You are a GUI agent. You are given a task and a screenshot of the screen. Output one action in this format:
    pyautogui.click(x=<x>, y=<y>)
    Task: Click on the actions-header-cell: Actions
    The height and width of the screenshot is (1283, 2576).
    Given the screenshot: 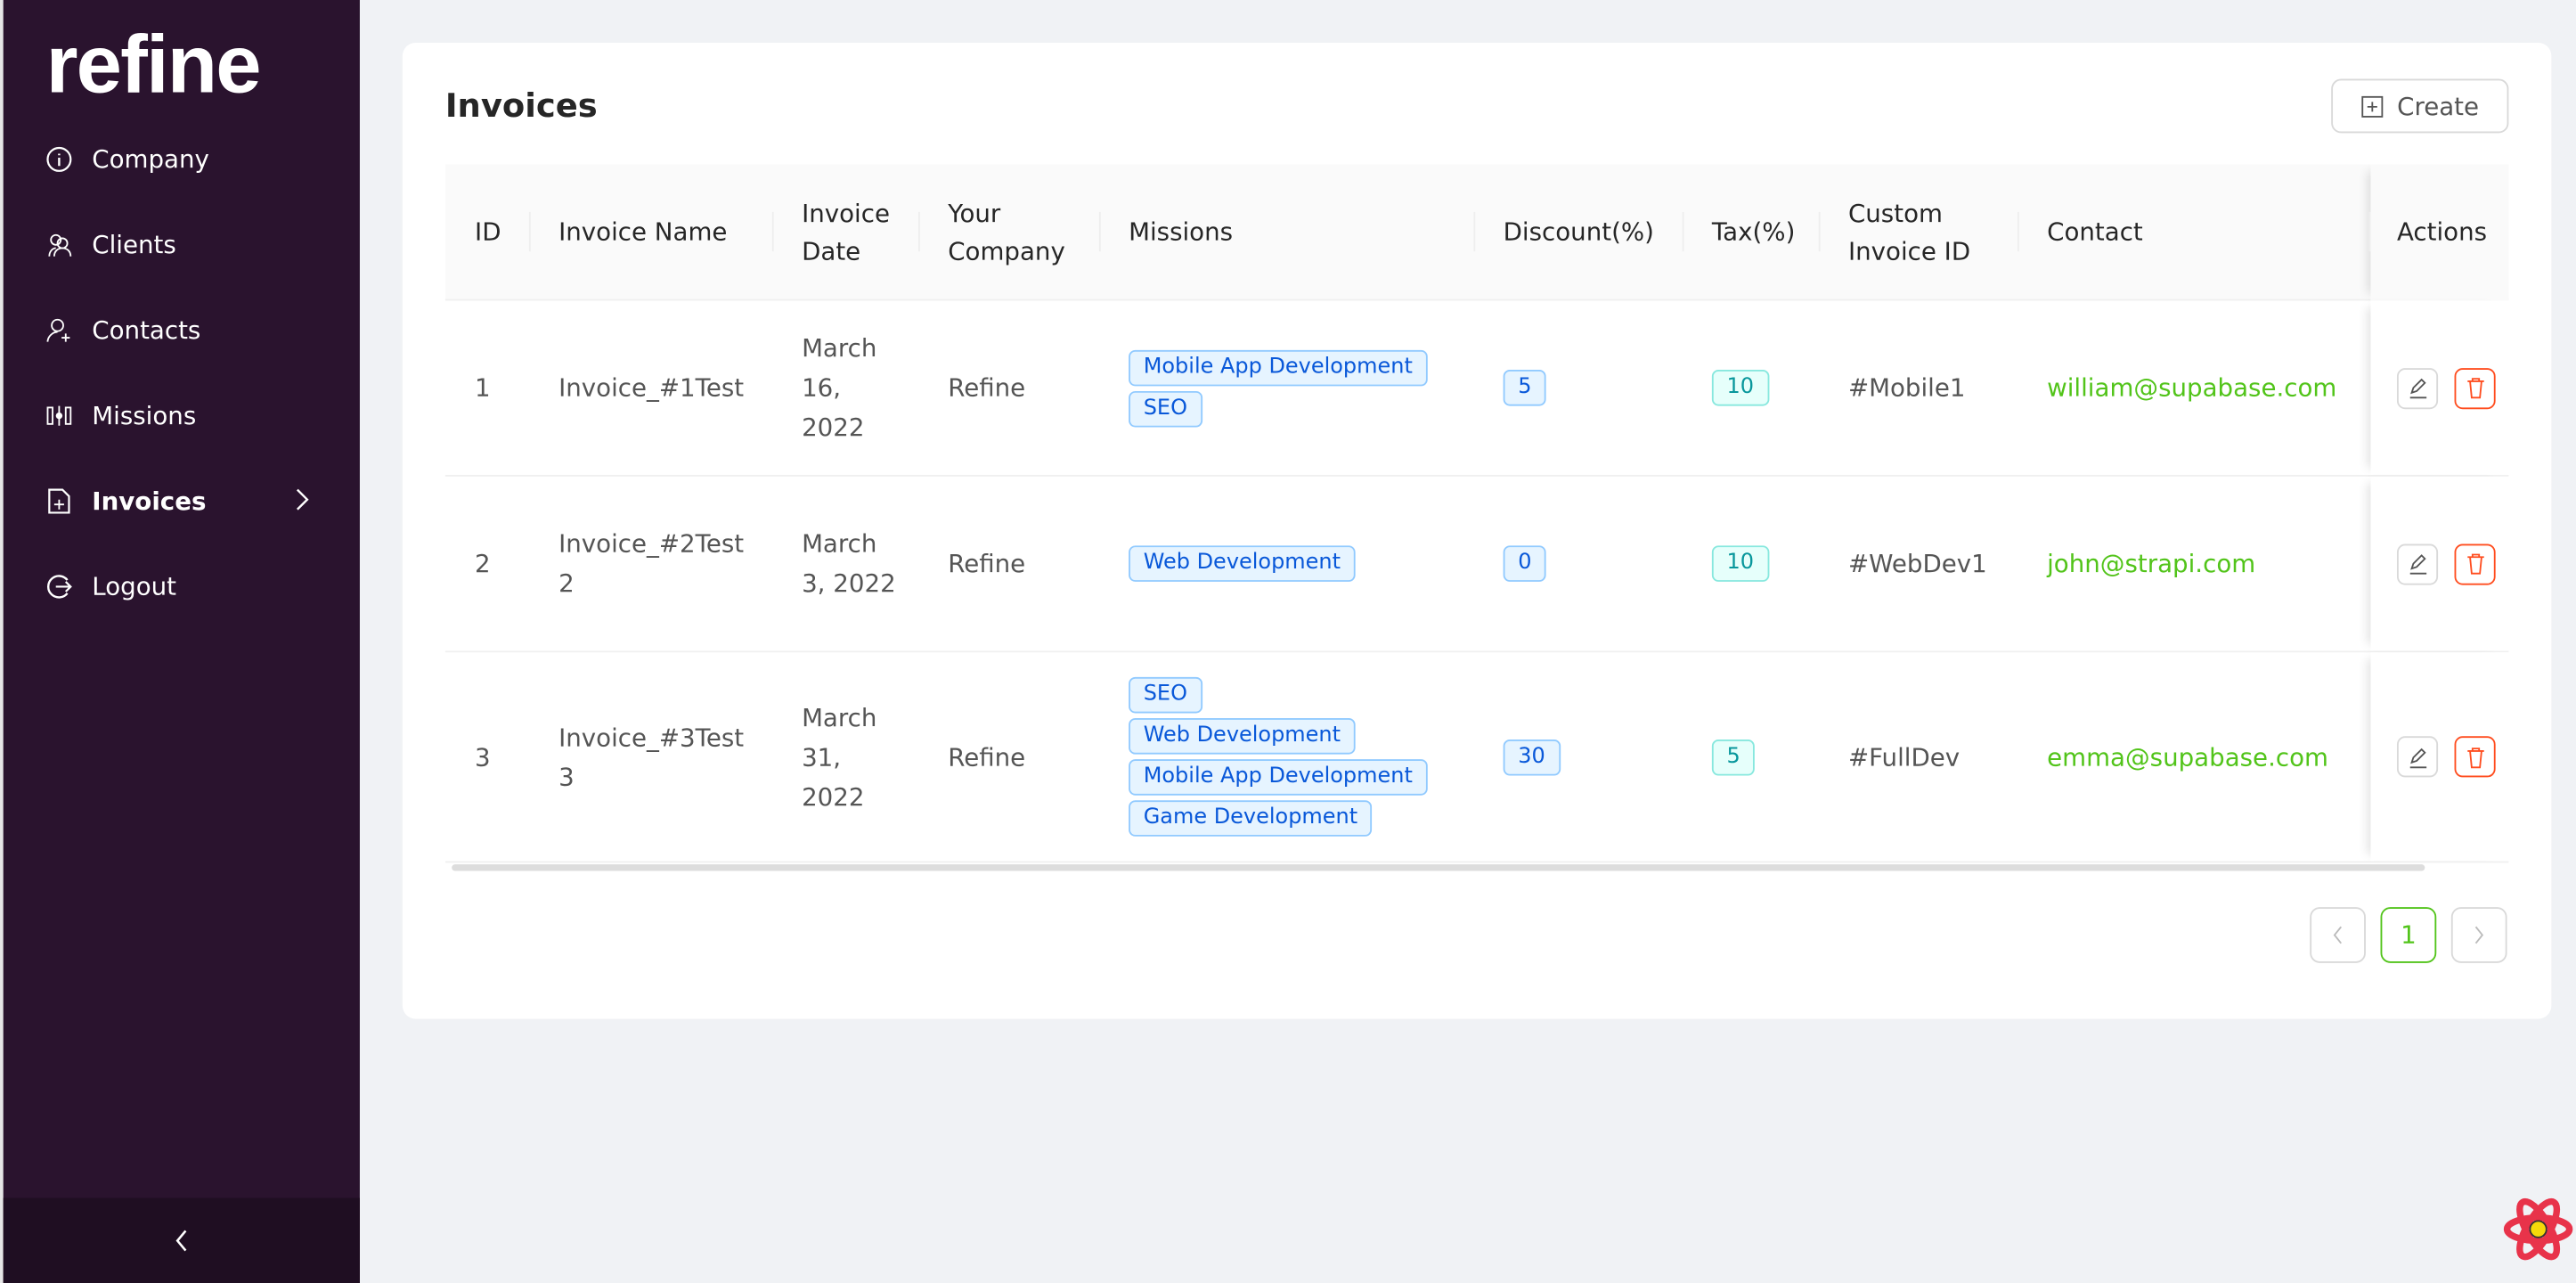 What is the action you would take?
    pyautogui.click(x=2438, y=232)
    